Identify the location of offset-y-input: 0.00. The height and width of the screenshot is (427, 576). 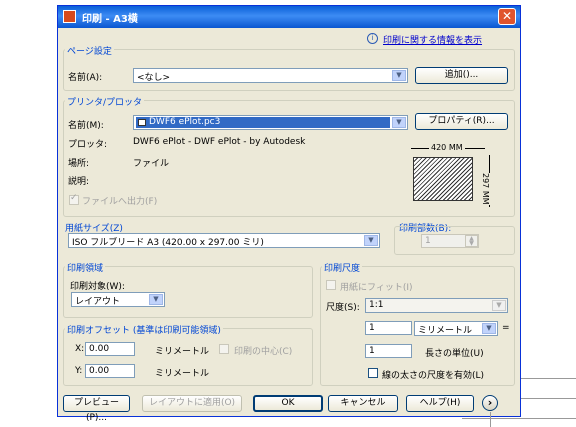
(110, 371).